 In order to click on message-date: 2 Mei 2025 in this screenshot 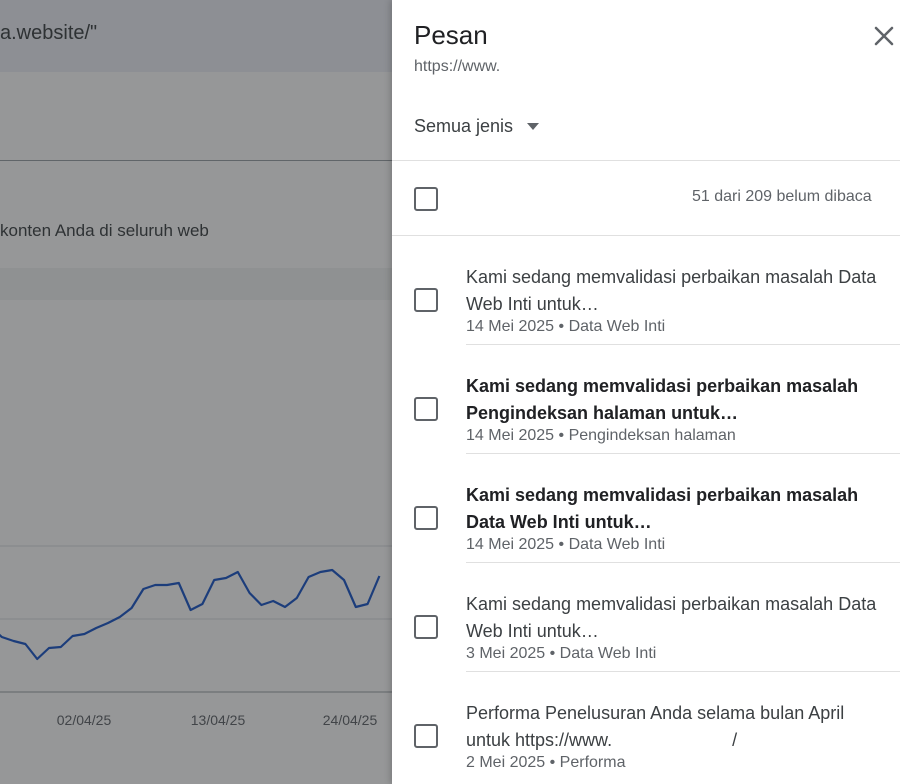, I will do `click(506, 762)`.